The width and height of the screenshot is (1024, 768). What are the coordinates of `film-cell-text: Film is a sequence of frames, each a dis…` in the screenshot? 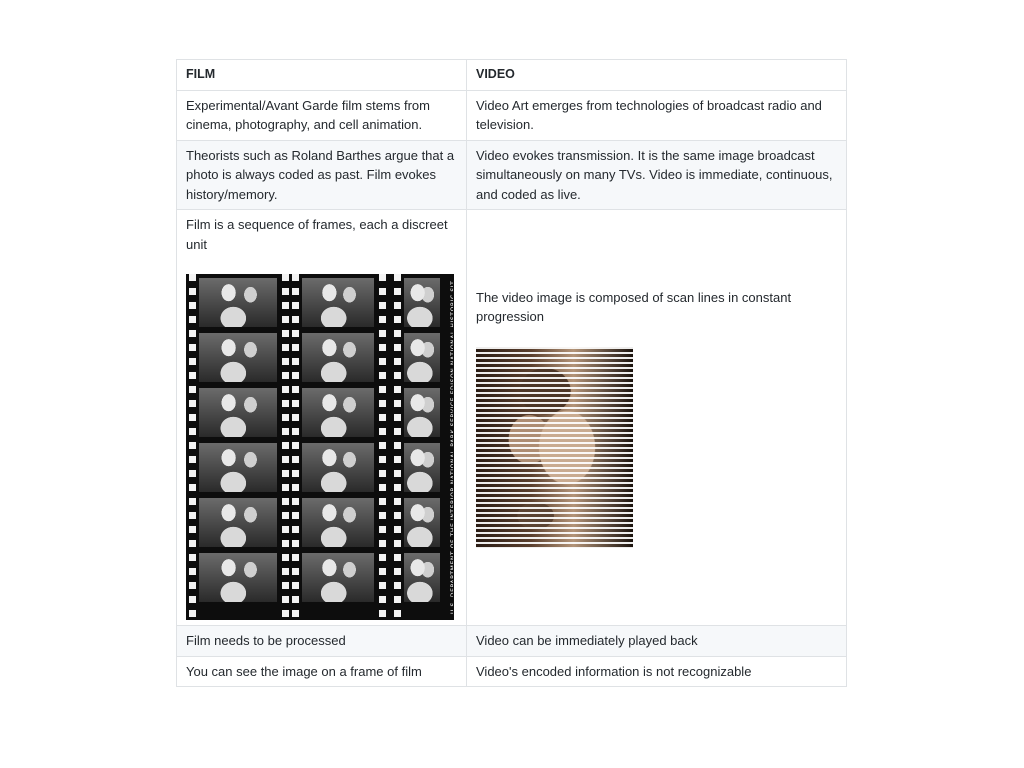 It's located at (317, 234).